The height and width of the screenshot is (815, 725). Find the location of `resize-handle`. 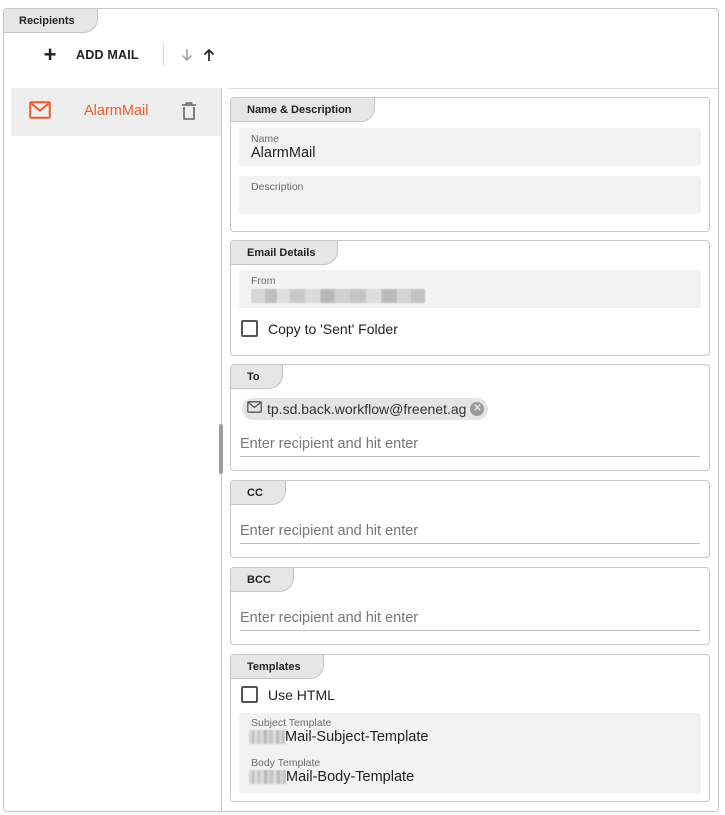

resize-handle is located at coordinates (221, 449).